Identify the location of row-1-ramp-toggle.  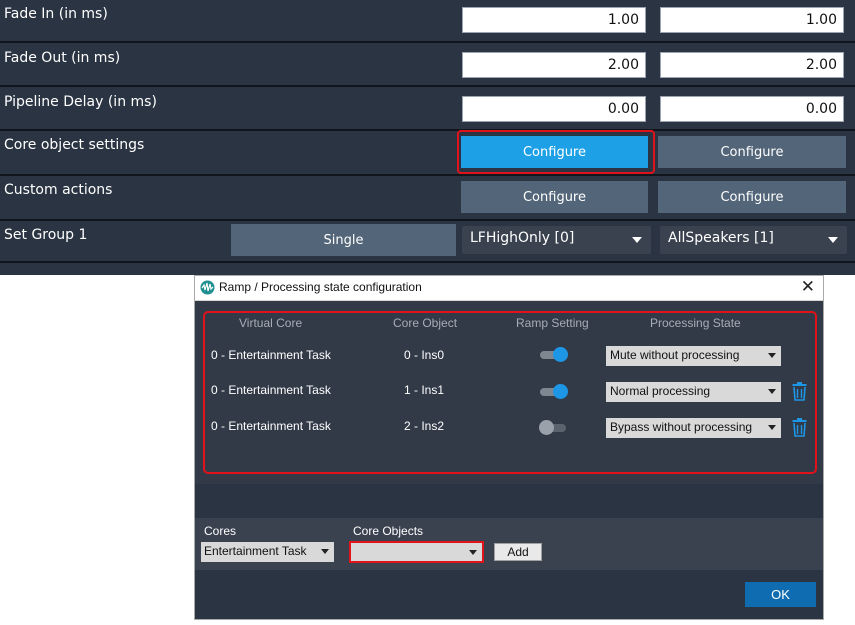
(554, 354).